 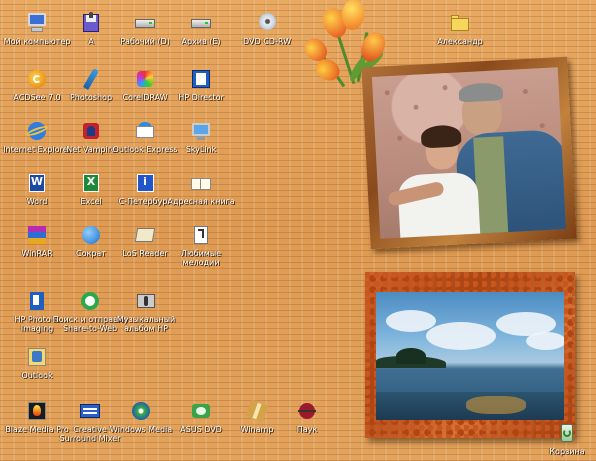 What do you see at coordinates (91, 79) in the screenshot?
I see `photoshop-feather-icon` at bounding box center [91, 79].